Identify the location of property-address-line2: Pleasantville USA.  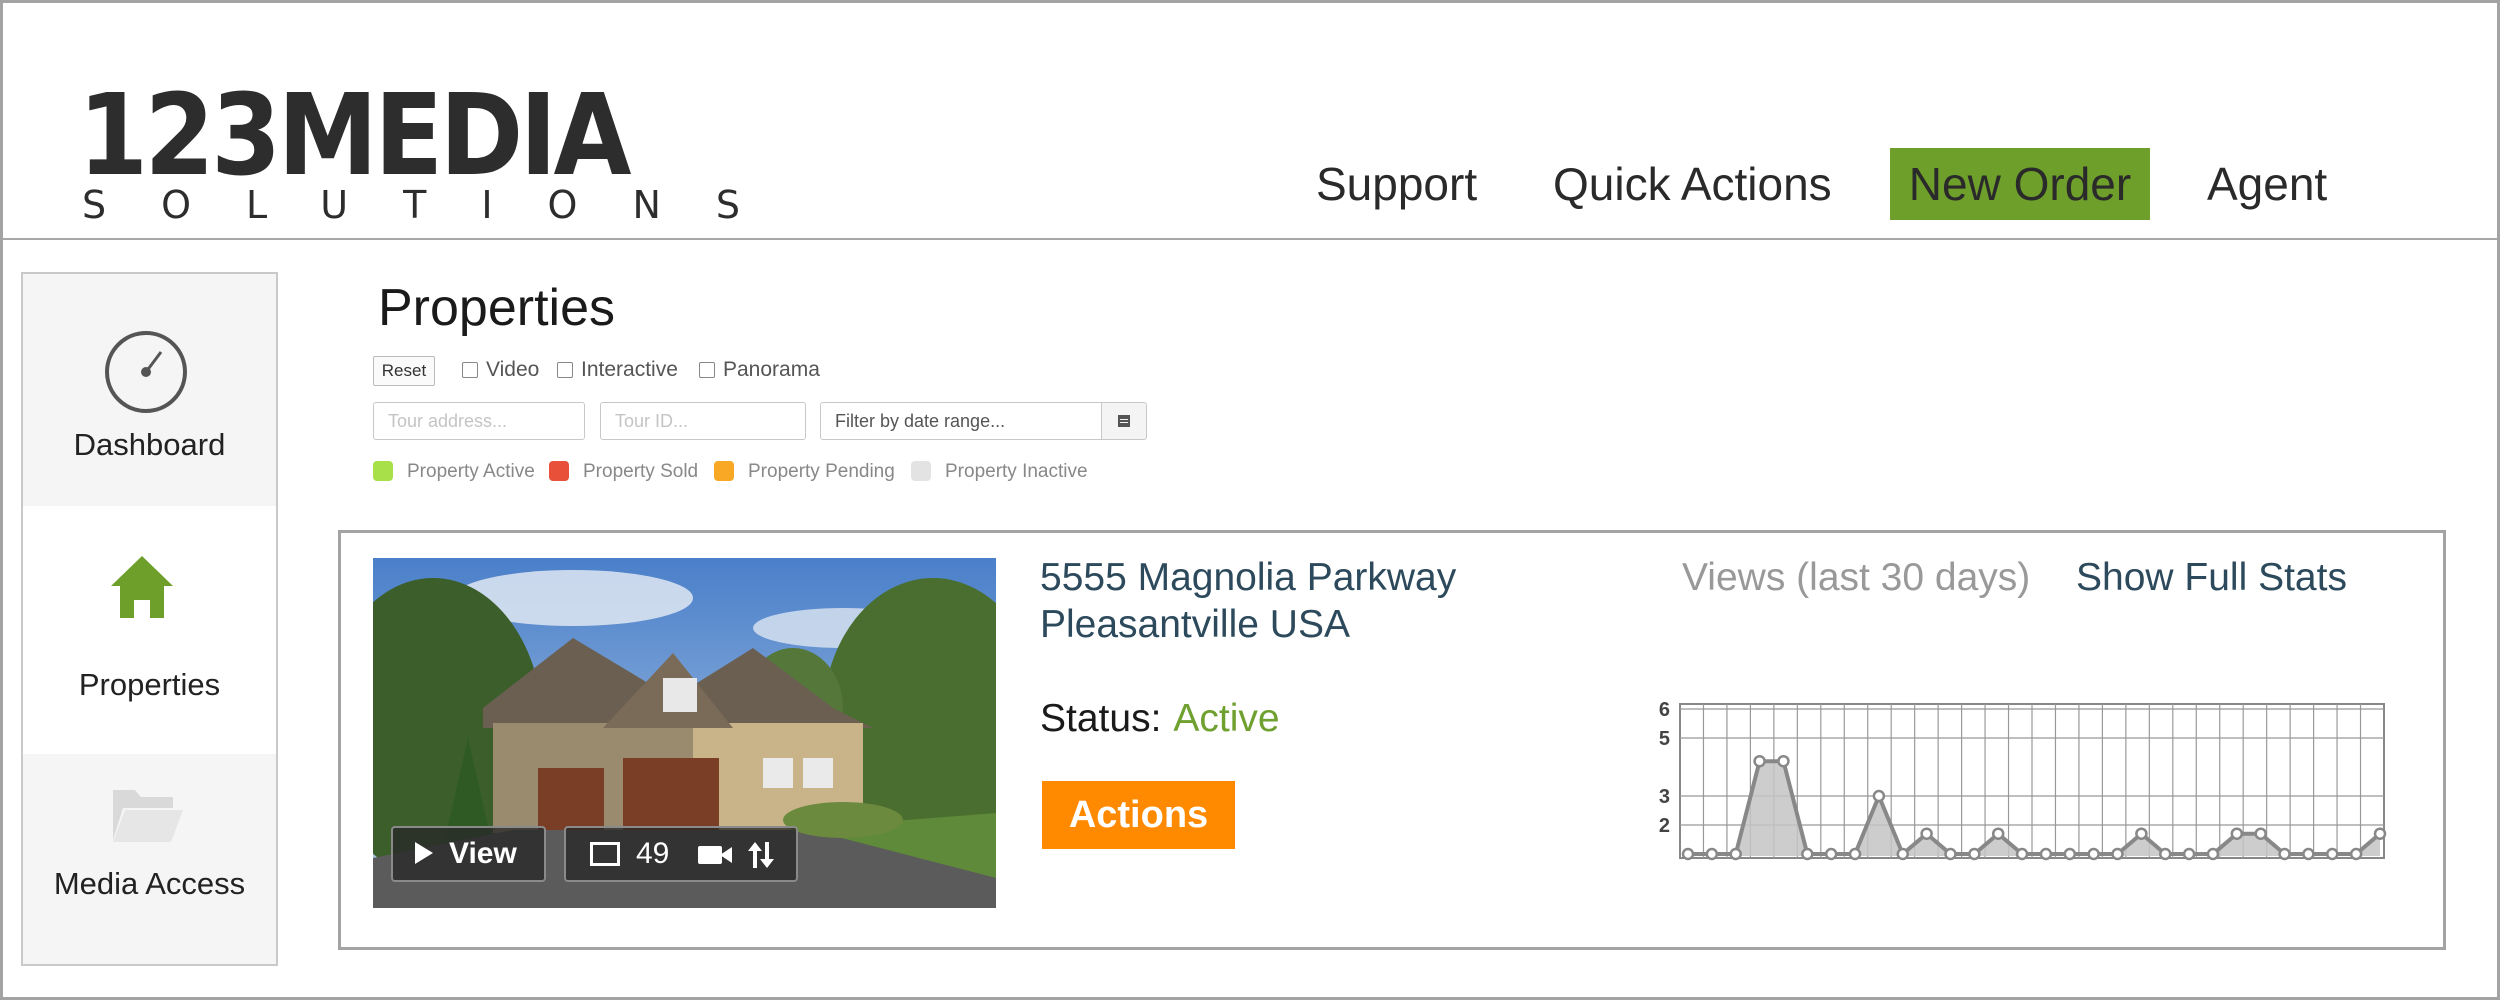
(1195, 625).